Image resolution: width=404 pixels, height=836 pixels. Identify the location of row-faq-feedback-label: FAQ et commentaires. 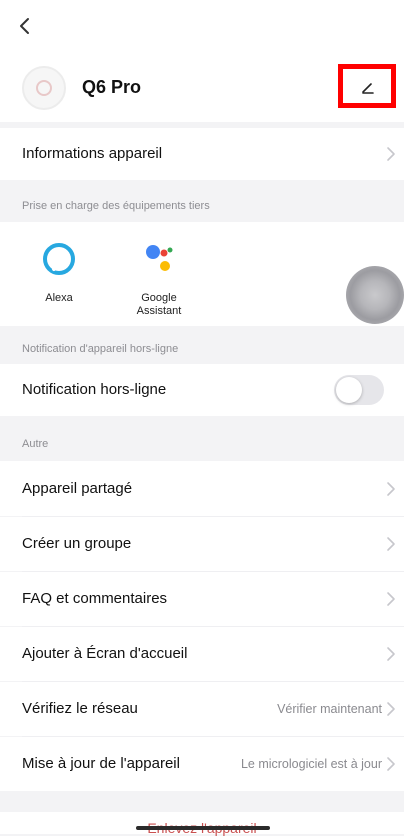
(95, 598).